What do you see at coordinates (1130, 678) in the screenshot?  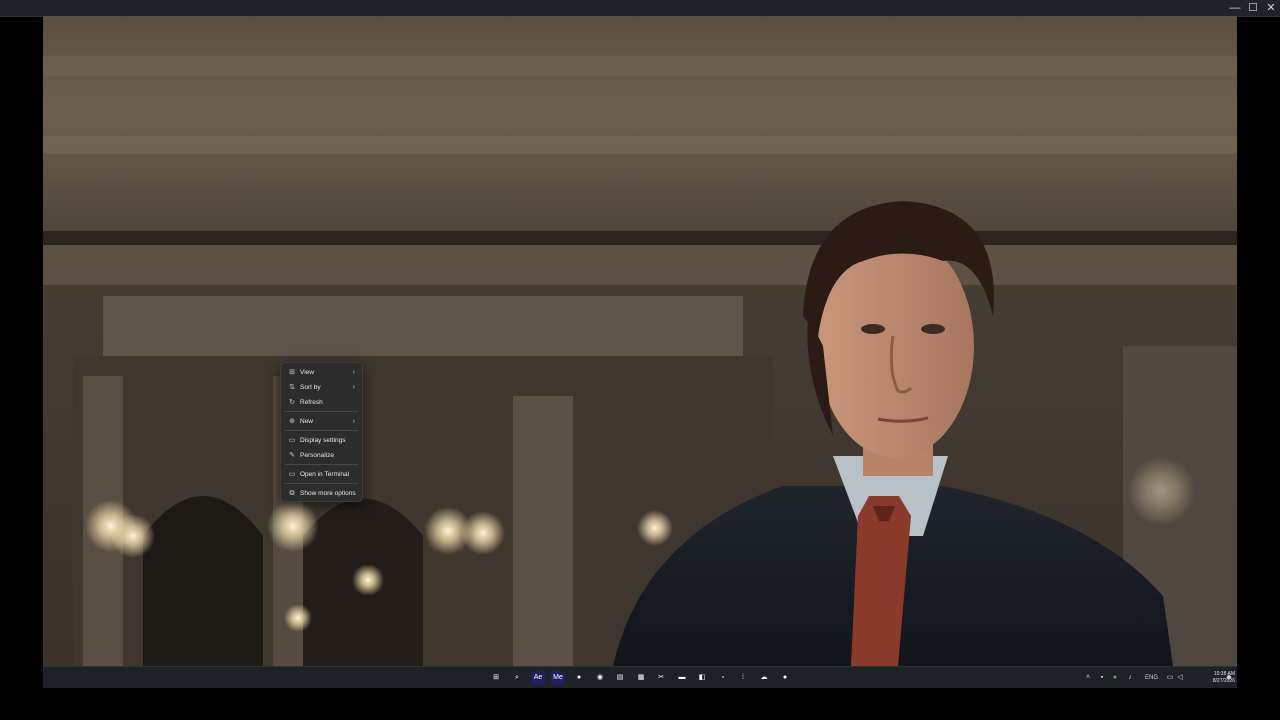 I see `microphone-icon: ♪` at bounding box center [1130, 678].